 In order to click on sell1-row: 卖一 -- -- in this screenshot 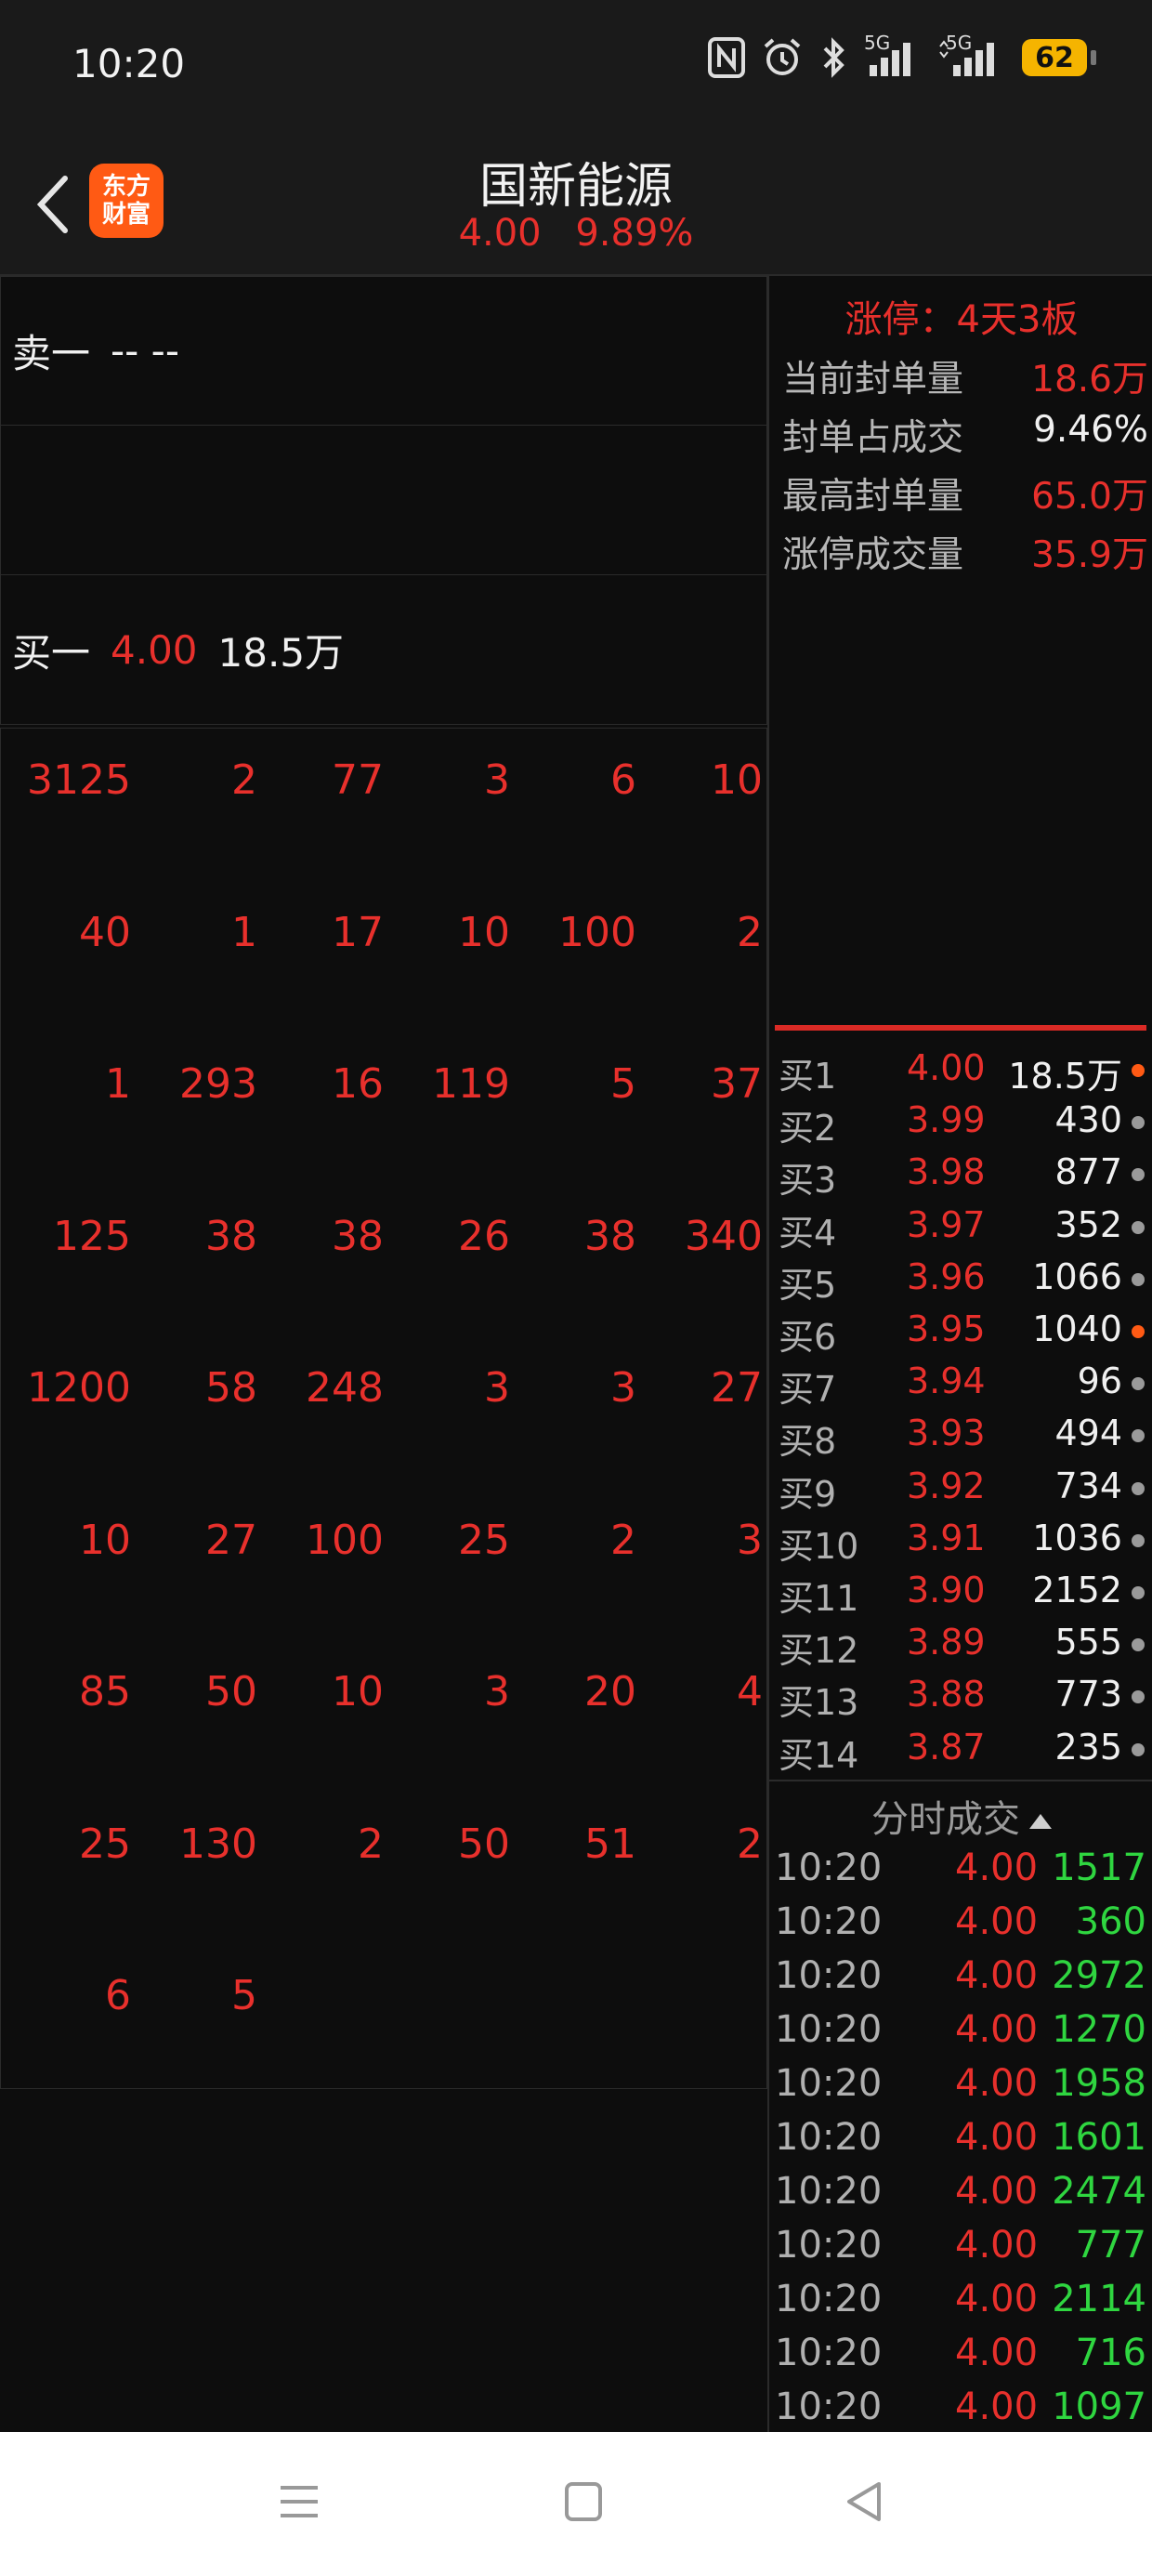, I will do `click(383, 351)`.